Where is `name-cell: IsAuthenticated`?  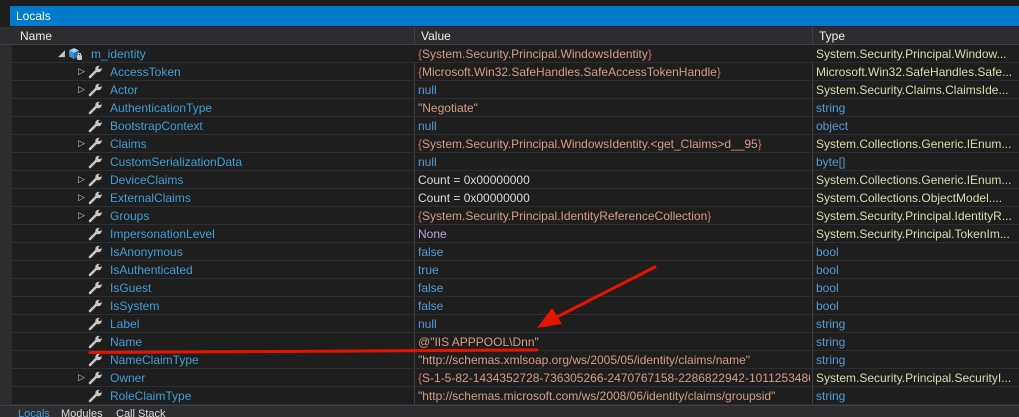 name-cell: IsAuthenticated is located at coordinates (213, 269).